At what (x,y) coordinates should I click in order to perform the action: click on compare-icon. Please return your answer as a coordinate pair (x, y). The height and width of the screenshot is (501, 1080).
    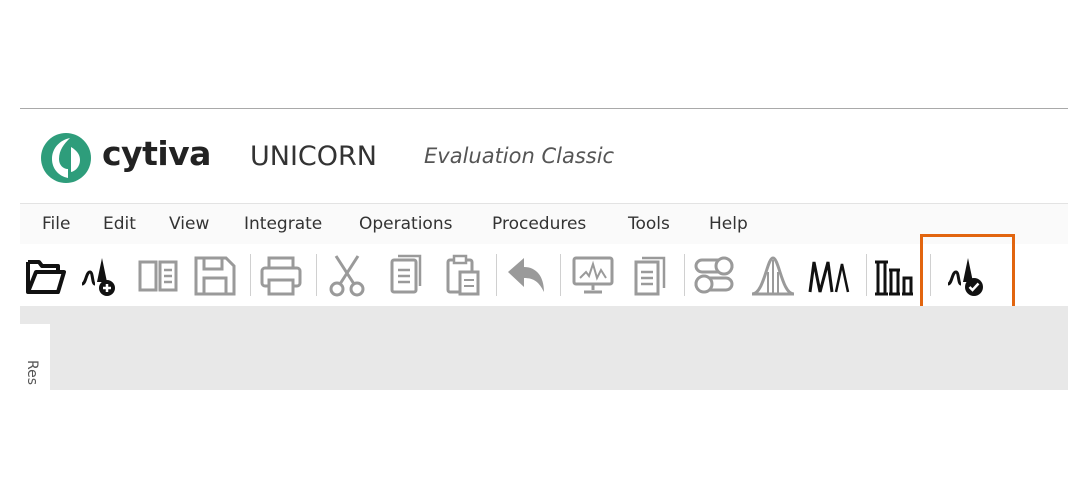
    Looking at the image, I should click on (158, 276).